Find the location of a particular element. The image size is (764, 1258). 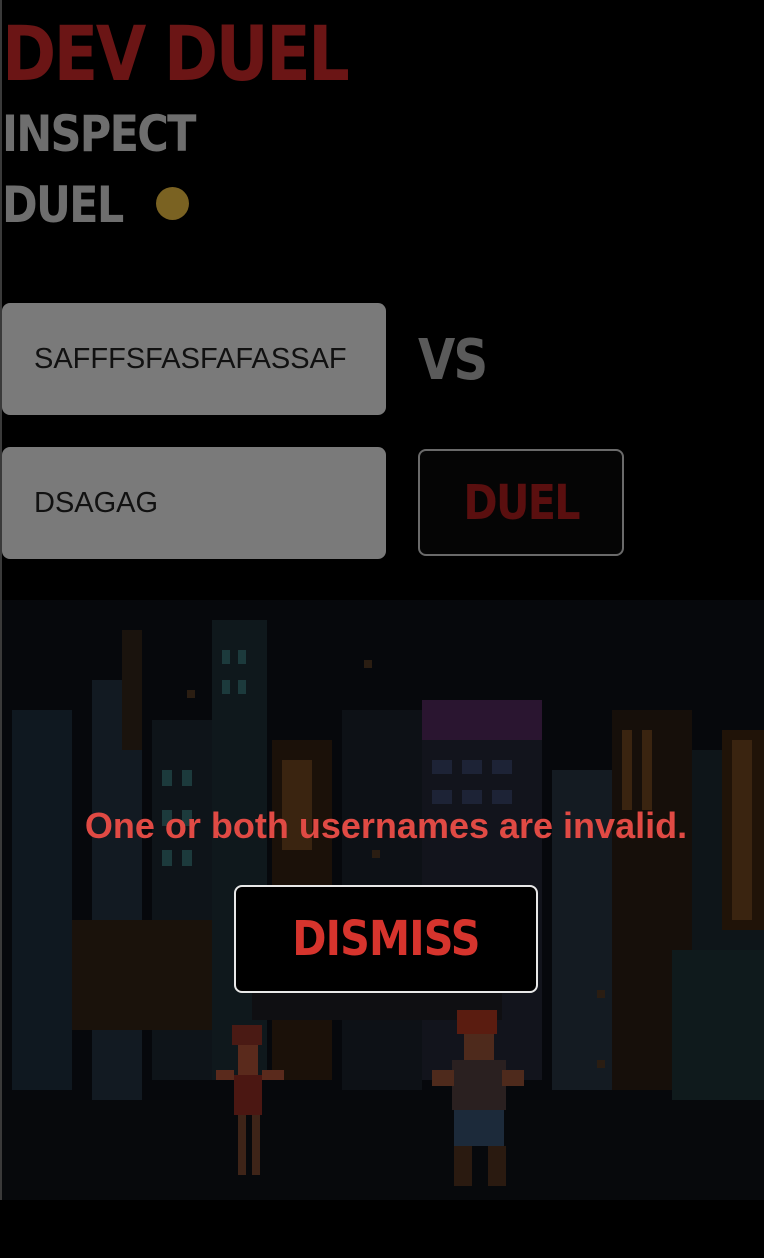

vs-label: VS is located at coordinates (453, 360).